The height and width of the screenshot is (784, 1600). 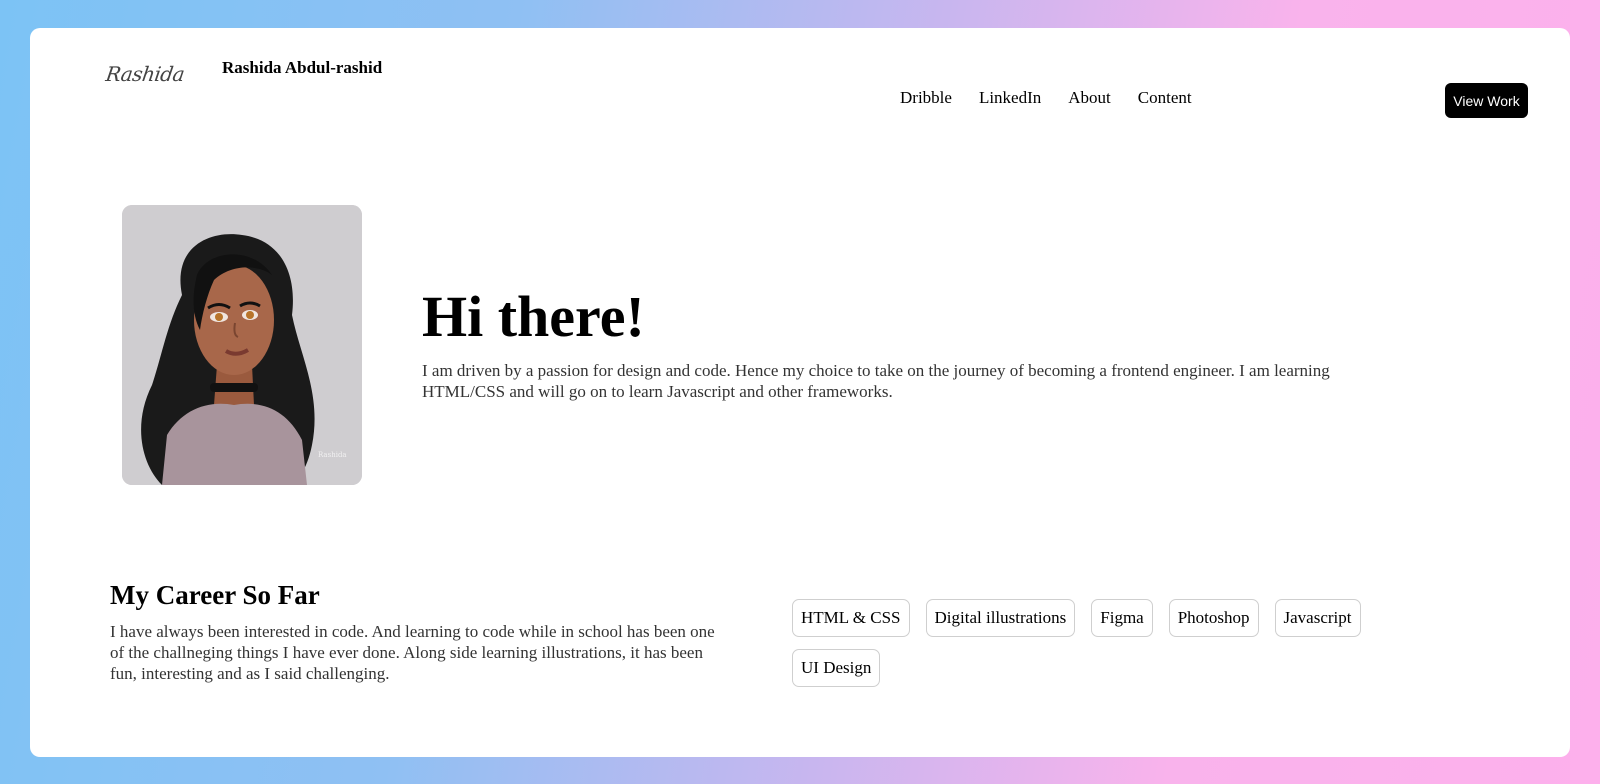 What do you see at coordinates (1122, 618) in the screenshot?
I see `skill-chip-figma: Figma` at bounding box center [1122, 618].